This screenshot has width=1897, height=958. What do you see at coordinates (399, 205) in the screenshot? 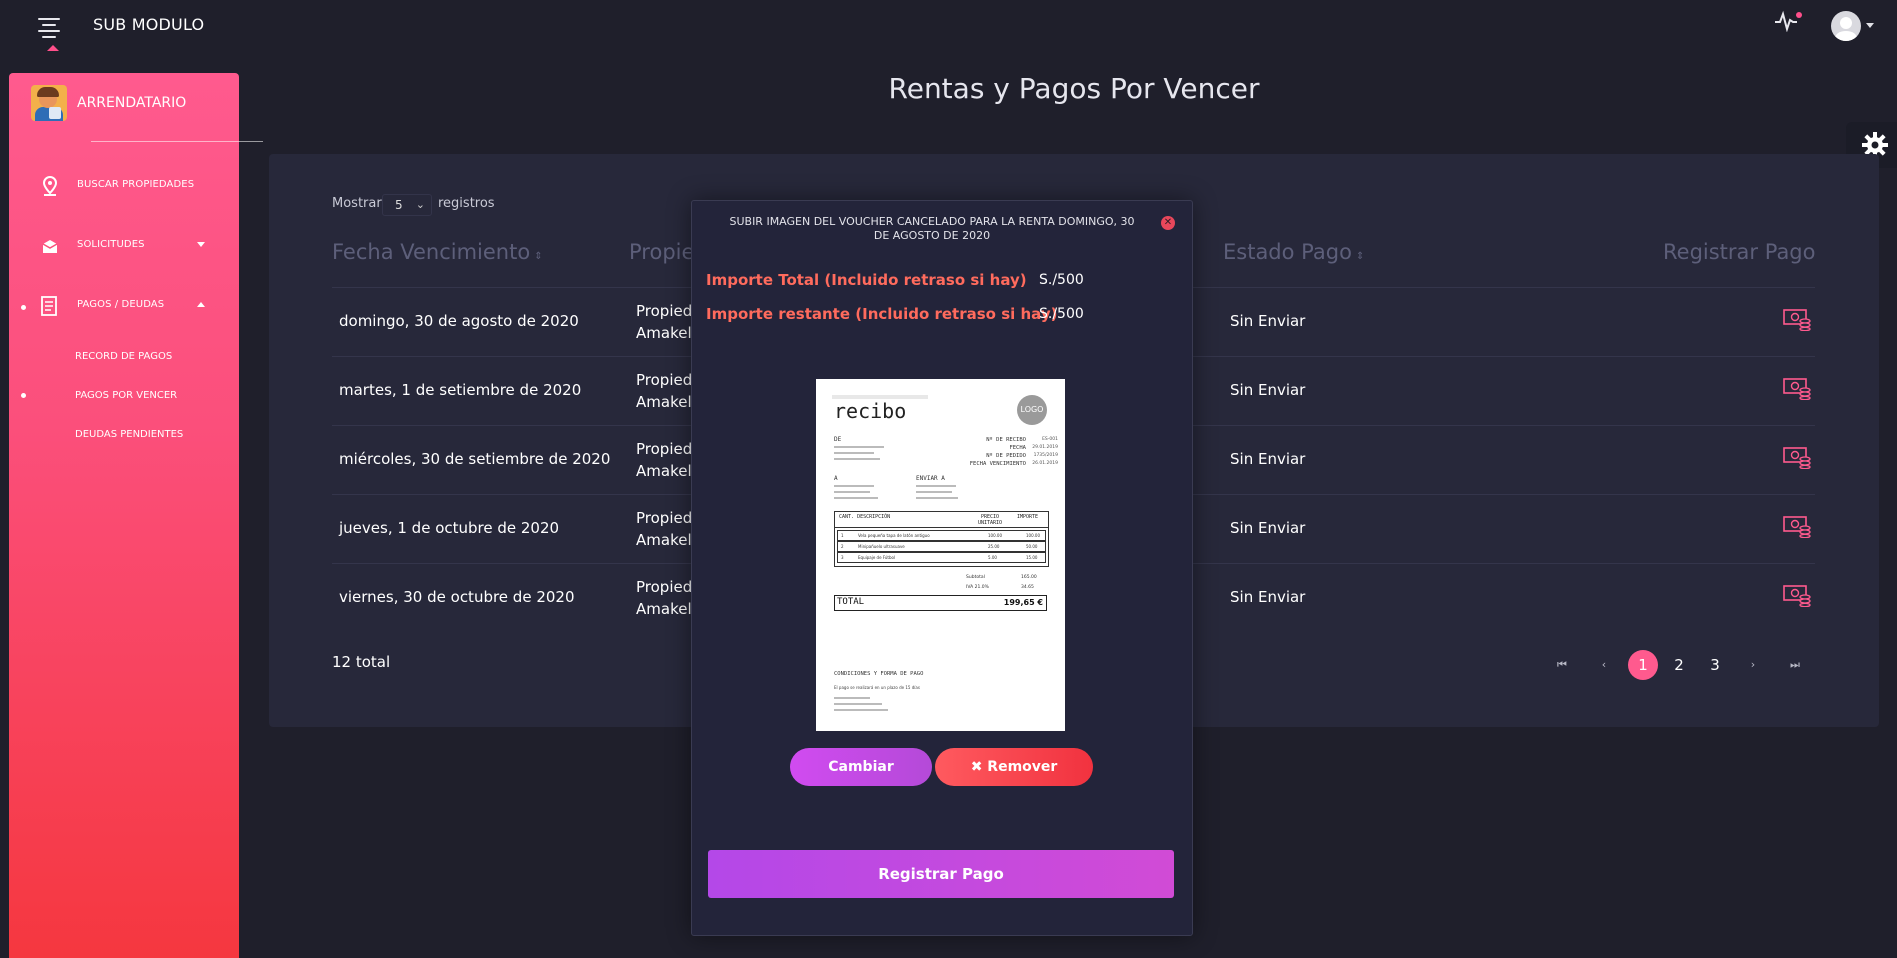
I see `records-per-page-value: 5` at bounding box center [399, 205].